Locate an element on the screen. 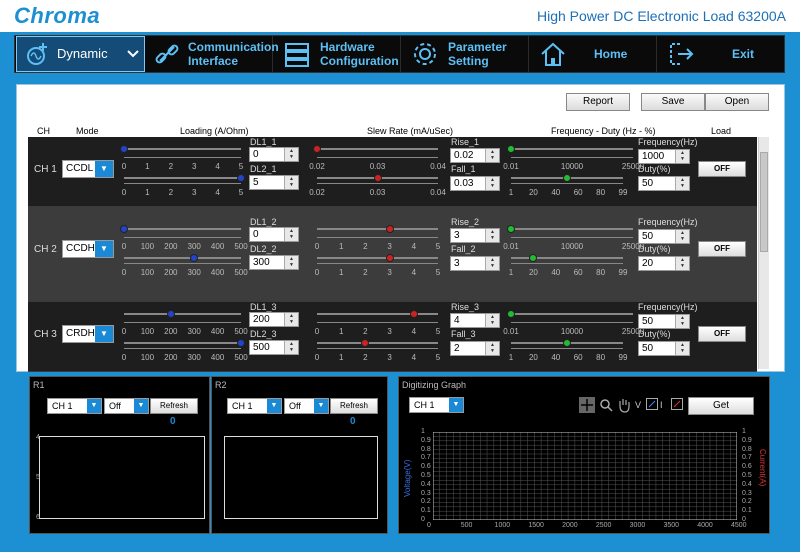 The height and width of the screenshot is (552, 800). r1-state-select: Off ▼ is located at coordinates (126, 406).